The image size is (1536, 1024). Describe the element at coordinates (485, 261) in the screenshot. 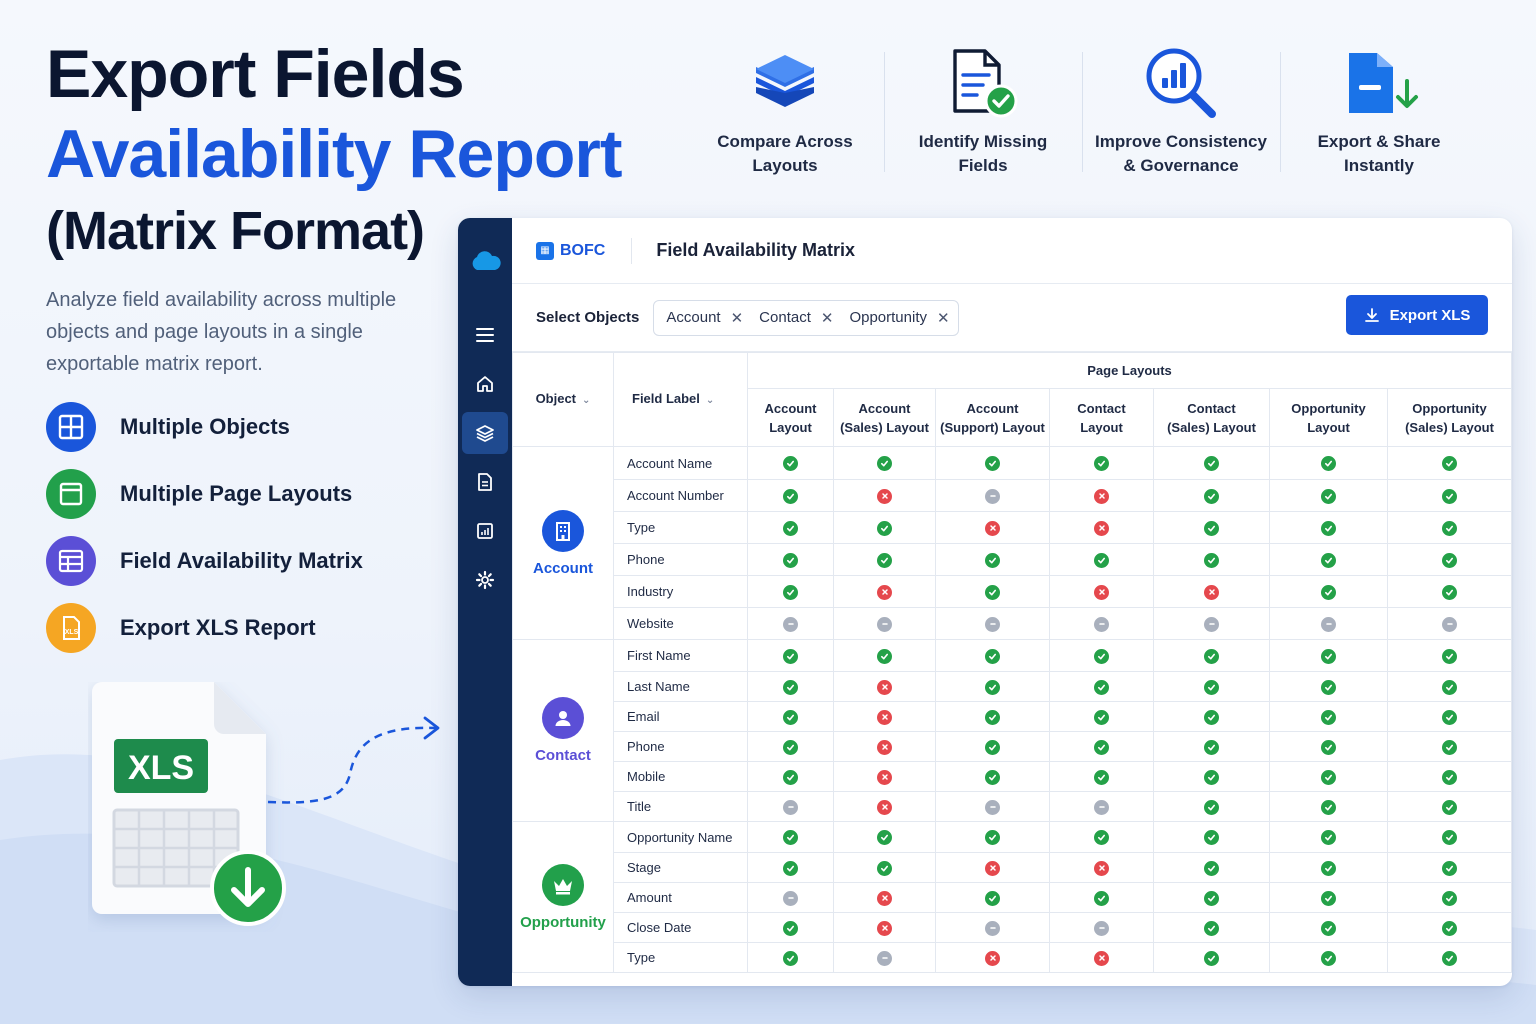

I see `cloud-logo-icon` at that location.